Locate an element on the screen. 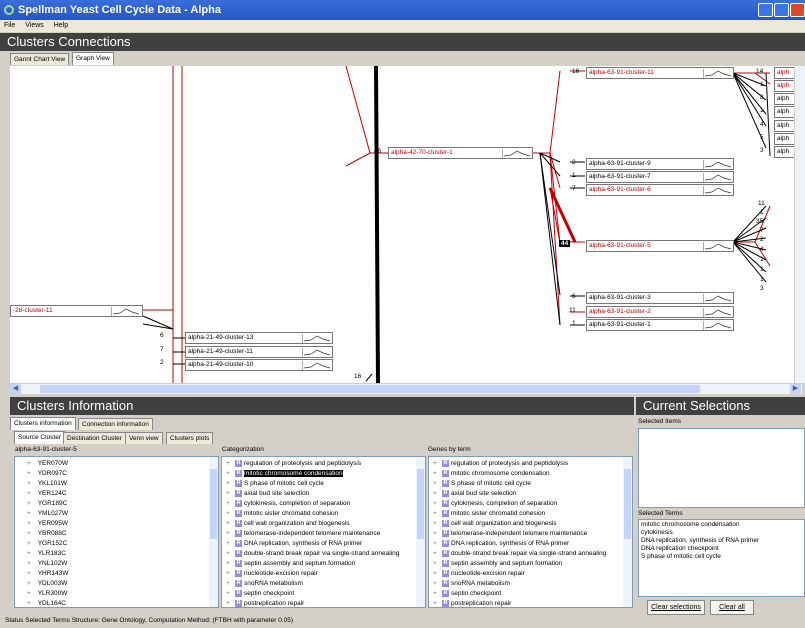 The width and height of the screenshot is (805, 628). term-row: + R S phase of mitotic cell cycle is located at coordinates (531, 484).